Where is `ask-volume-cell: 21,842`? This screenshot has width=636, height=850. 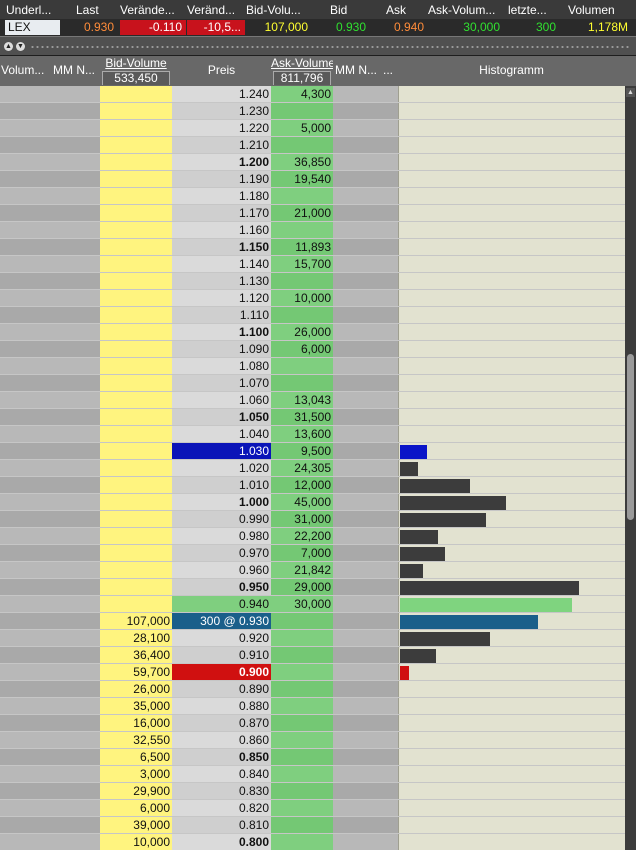
ask-volume-cell: 21,842 is located at coordinates (302, 570).